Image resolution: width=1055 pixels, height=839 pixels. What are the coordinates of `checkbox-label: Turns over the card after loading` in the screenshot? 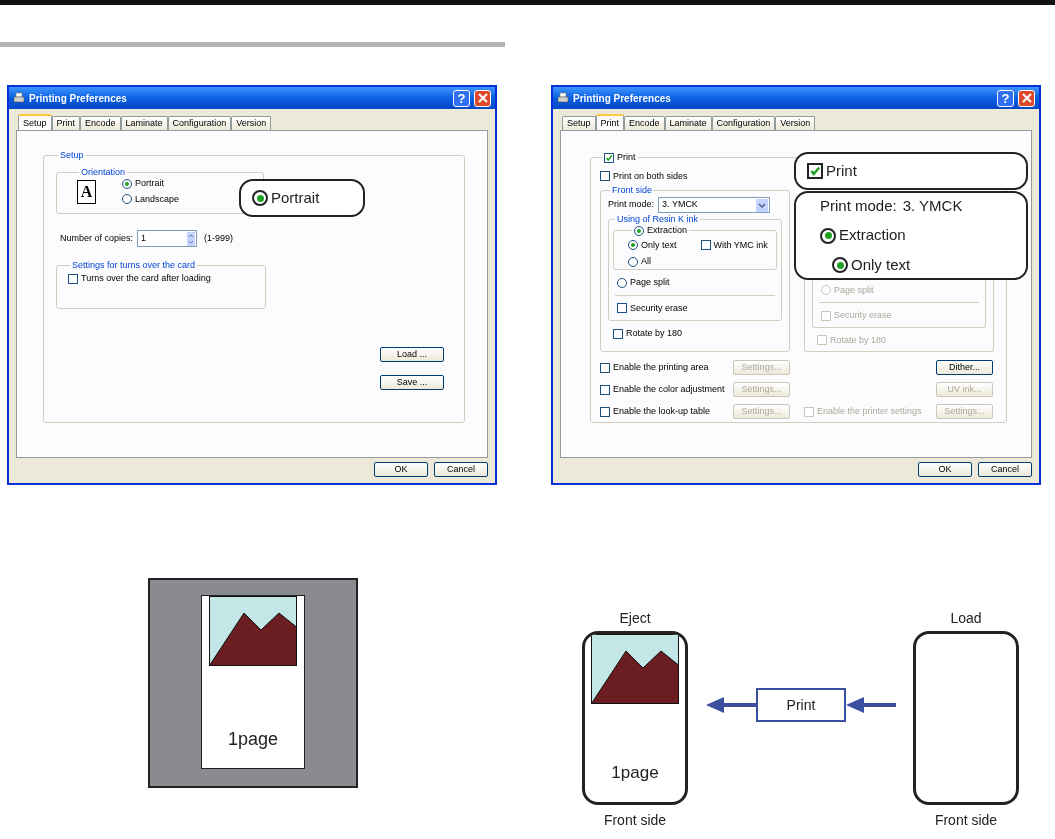 It's located at (146, 278).